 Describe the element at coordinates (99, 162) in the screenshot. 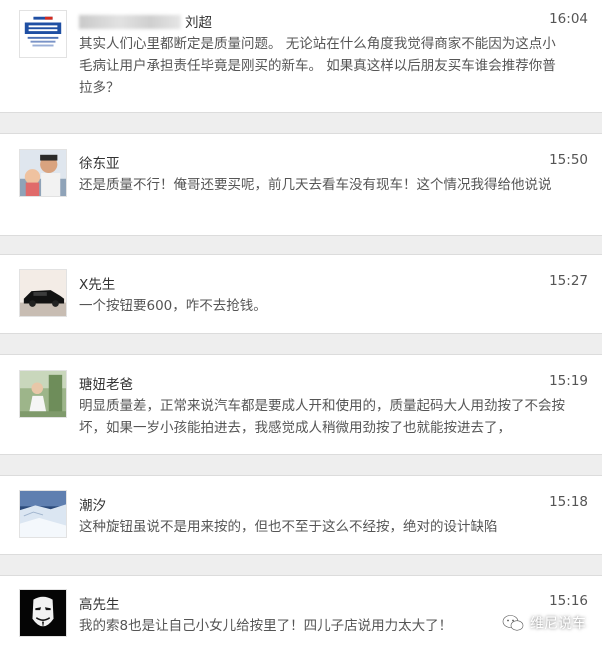

I see `commenter-name: 徐东亚` at that location.